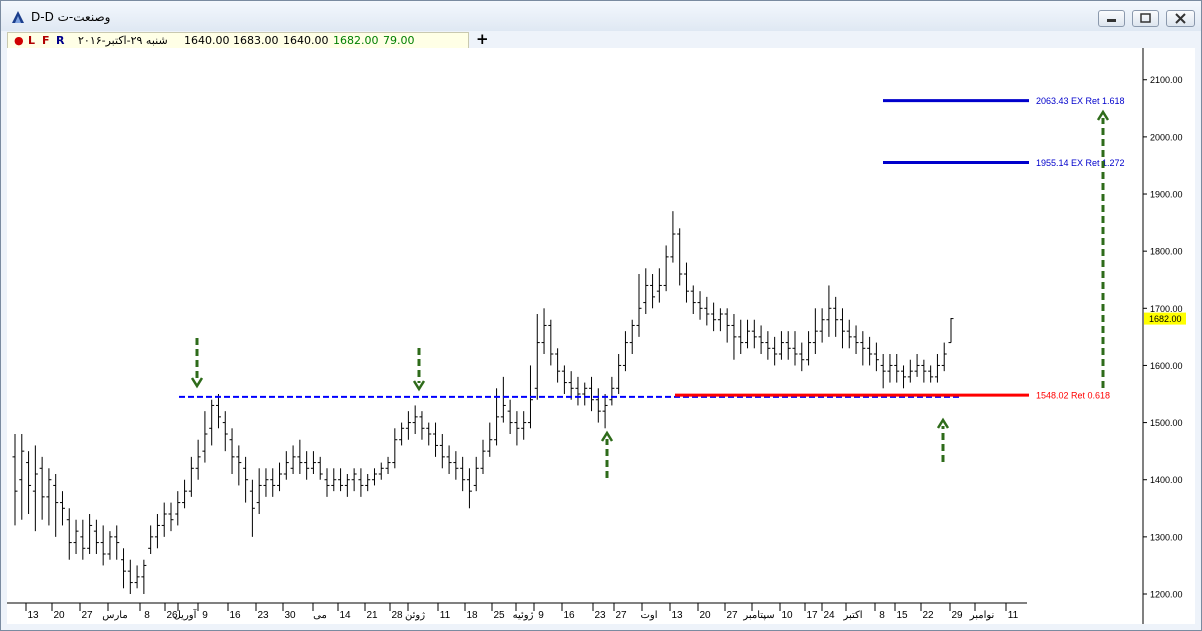 The height and width of the screenshot is (631, 1202). I want to click on price-tick-label: 1900.00, so click(1166, 195).